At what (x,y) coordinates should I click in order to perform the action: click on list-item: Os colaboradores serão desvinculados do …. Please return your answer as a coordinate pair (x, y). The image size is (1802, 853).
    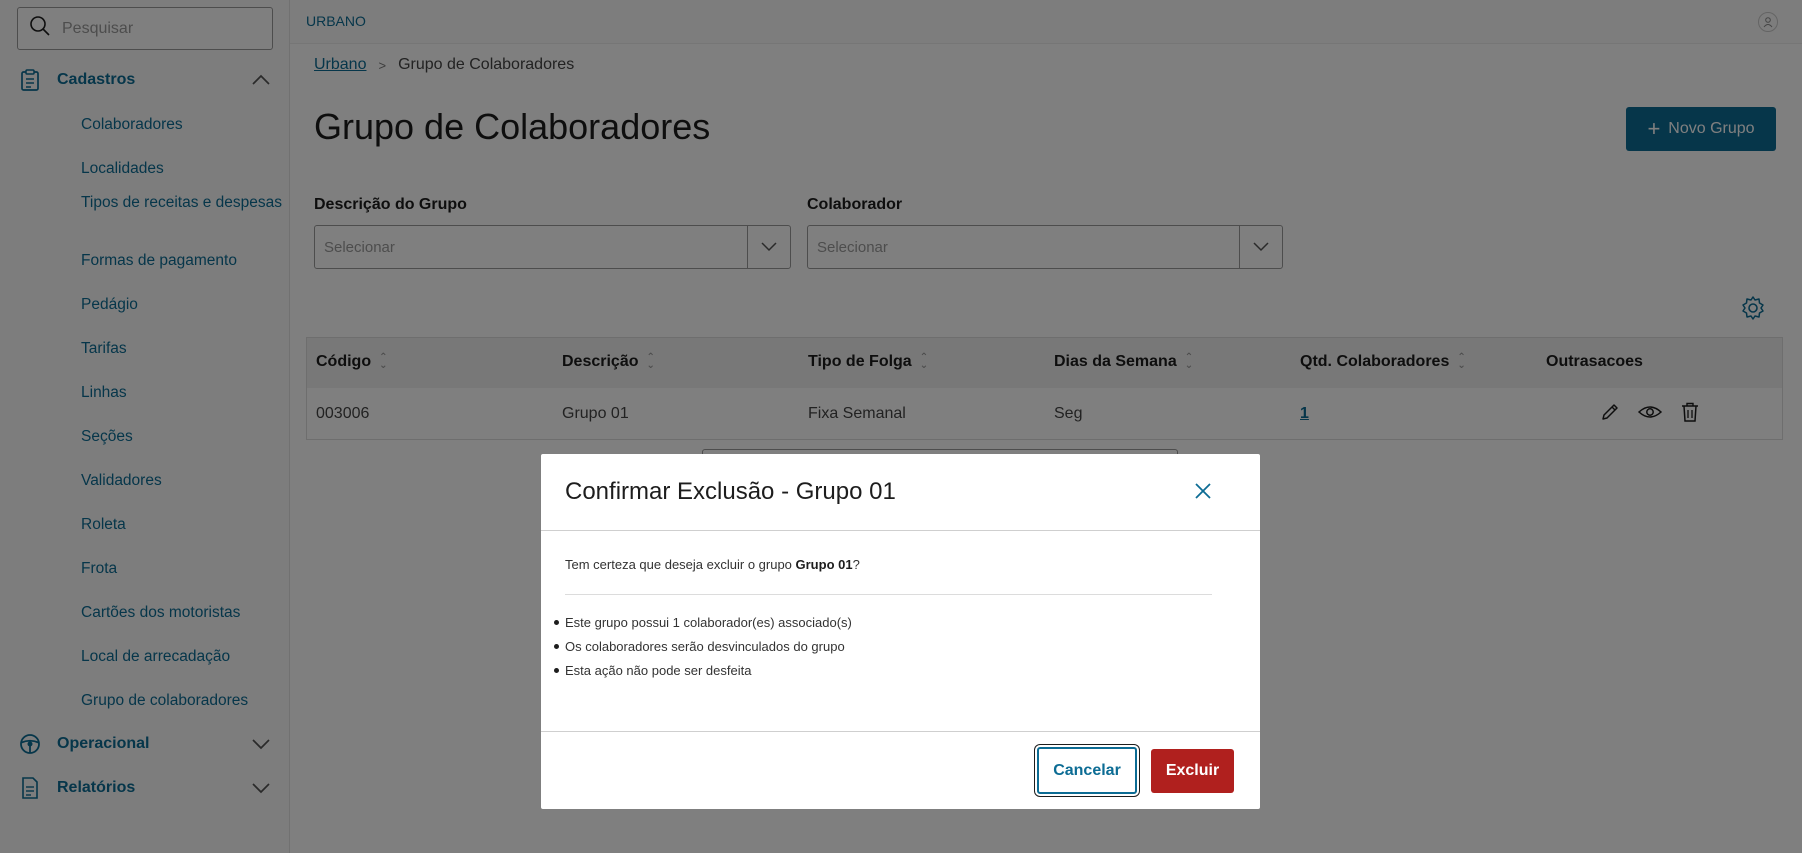
    Looking at the image, I should click on (703, 650).